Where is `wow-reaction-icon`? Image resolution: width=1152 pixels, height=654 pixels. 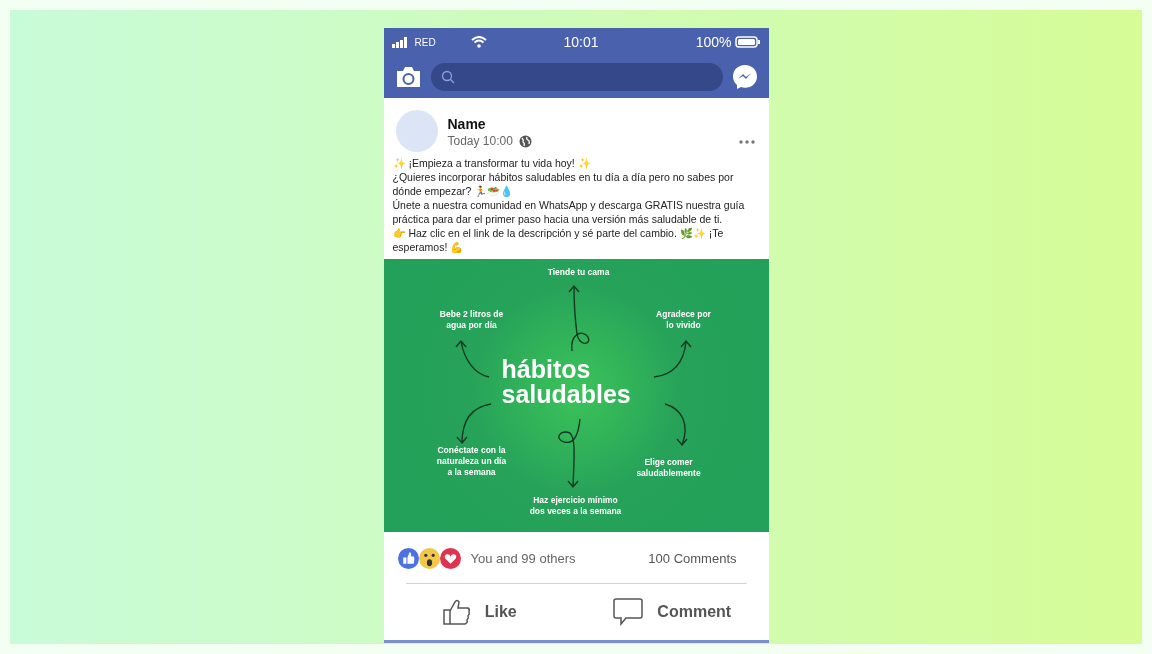 wow-reaction-icon is located at coordinates (429, 559).